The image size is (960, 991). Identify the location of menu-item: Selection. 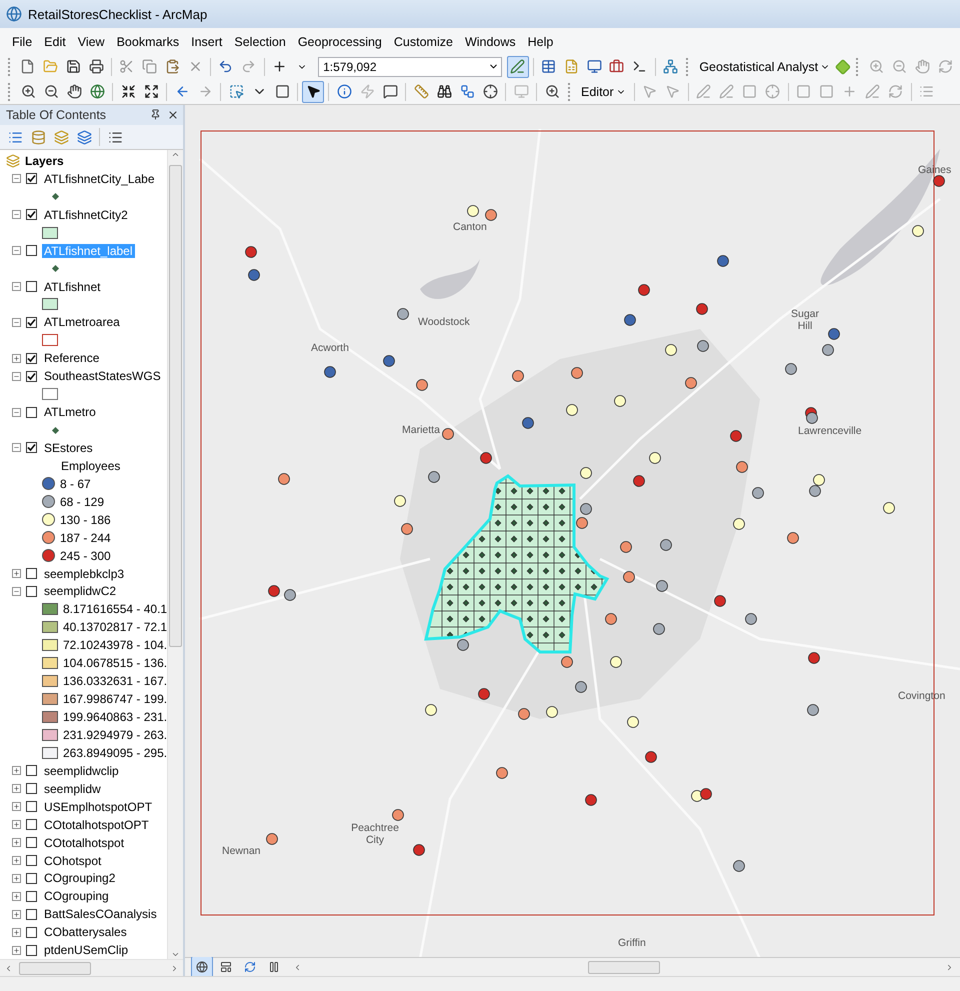
(260, 42).